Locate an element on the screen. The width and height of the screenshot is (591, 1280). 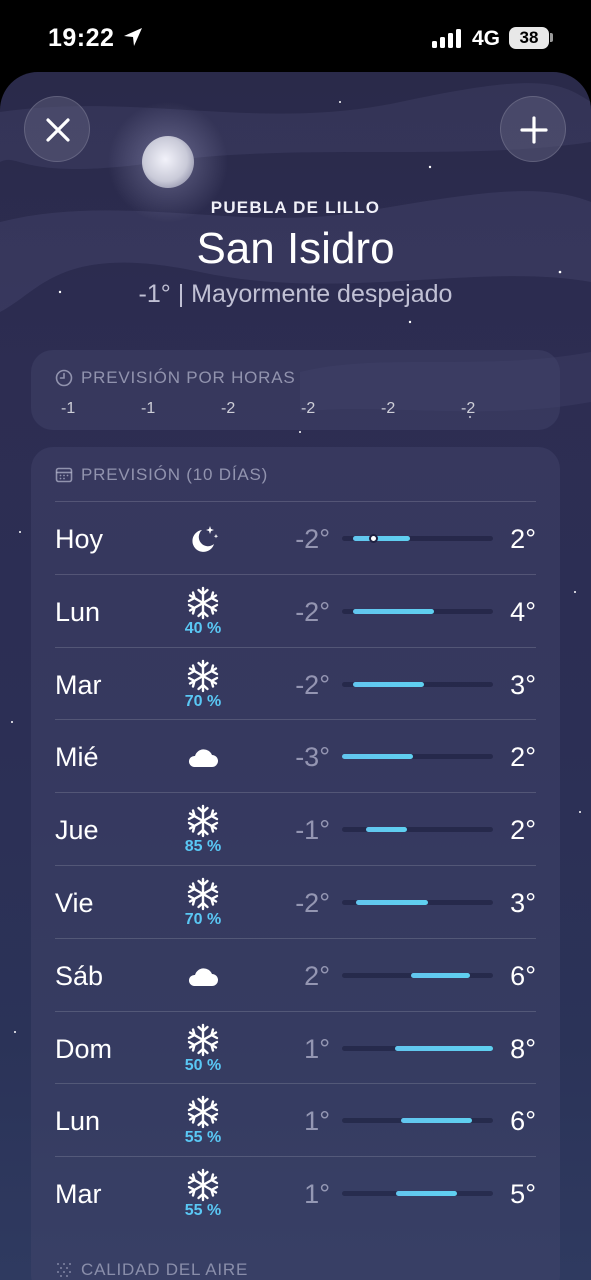
forecast-row: Dom 50 % 1° 8° is located at coordinates (295, 1047).